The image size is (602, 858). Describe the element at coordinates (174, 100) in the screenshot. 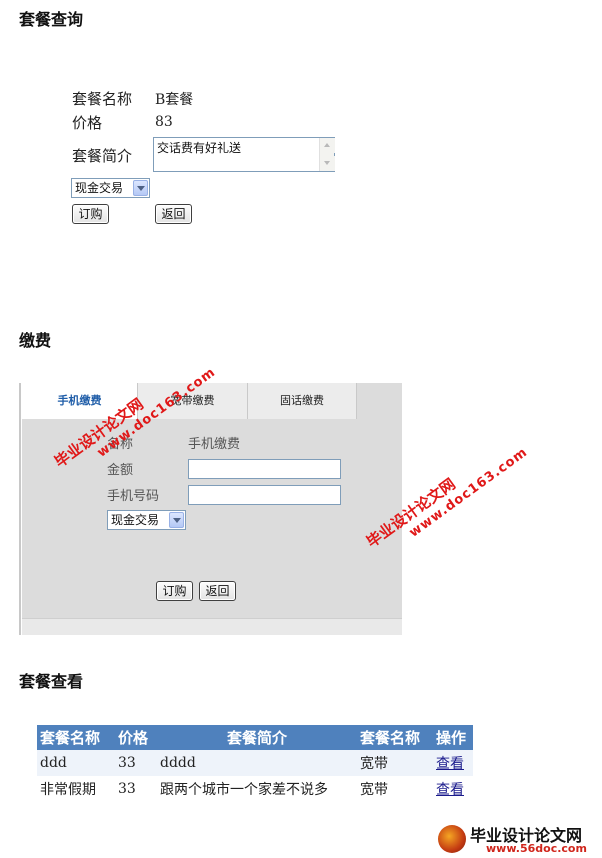

I see `package-name-value: B套餐` at that location.